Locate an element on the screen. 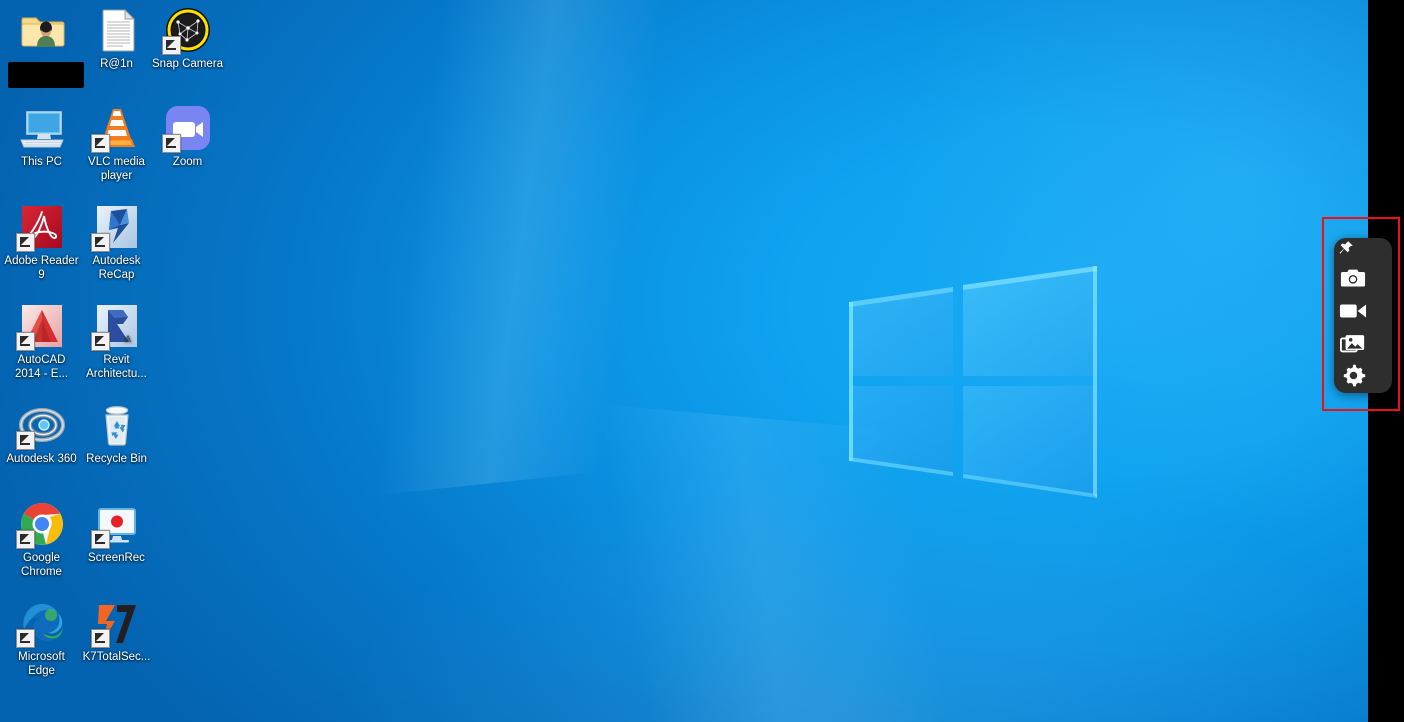 This screenshot has height=722, width=1404. desktop-icon-label: Microsoft Edge is located at coordinates (41, 664).